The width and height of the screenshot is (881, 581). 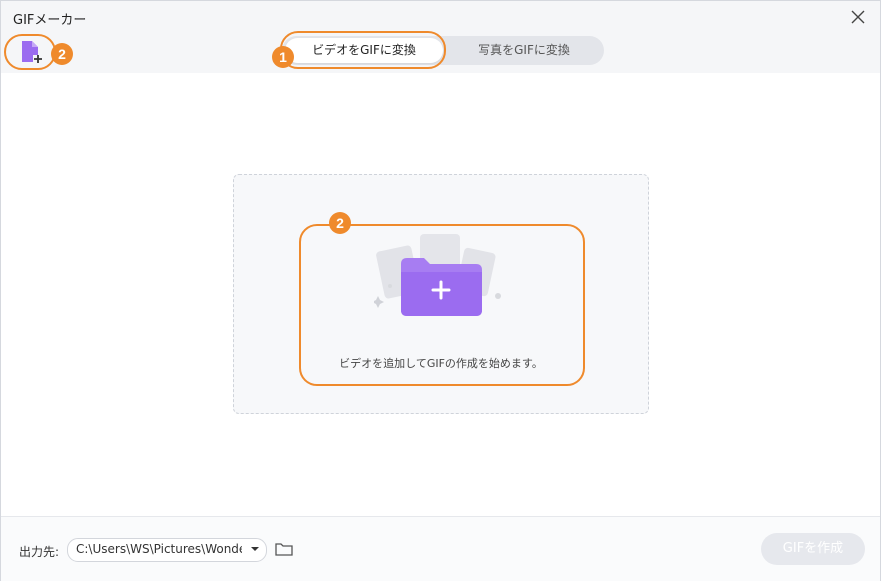 I want to click on close-icon, so click(x=858, y=17).